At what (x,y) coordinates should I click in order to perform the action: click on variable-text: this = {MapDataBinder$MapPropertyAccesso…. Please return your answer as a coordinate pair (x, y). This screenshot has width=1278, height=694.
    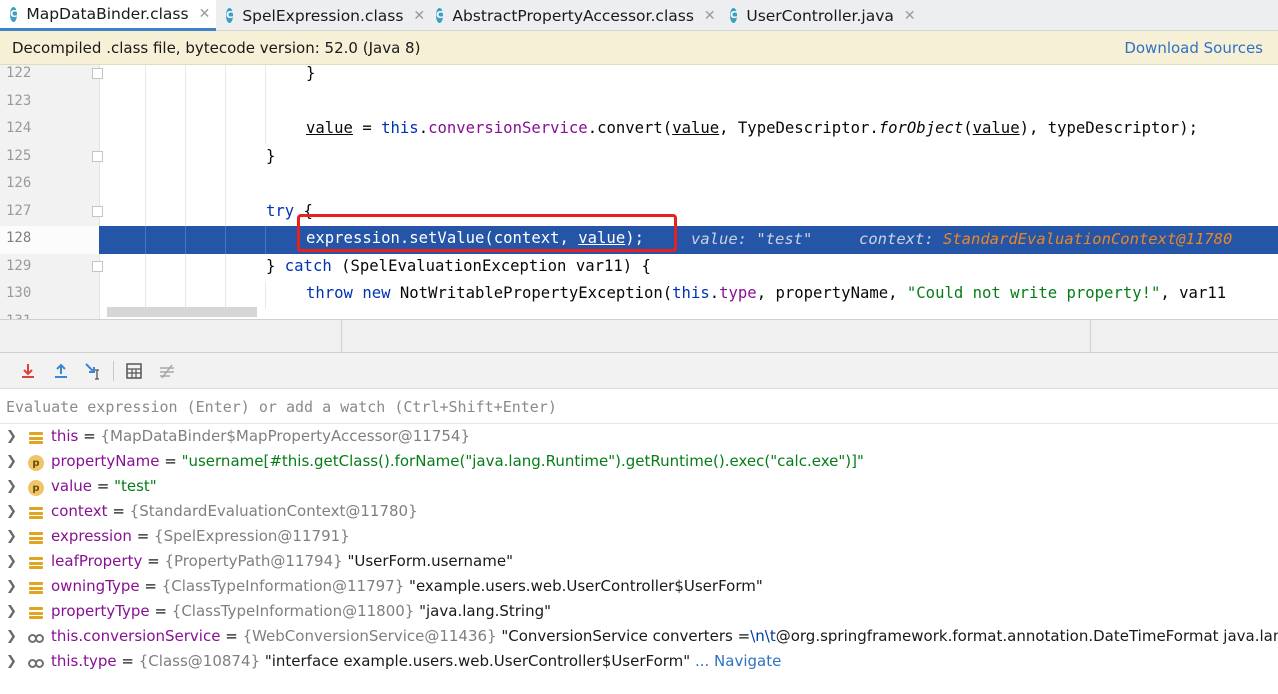
    Looking at the image, I should click on (261, 436).